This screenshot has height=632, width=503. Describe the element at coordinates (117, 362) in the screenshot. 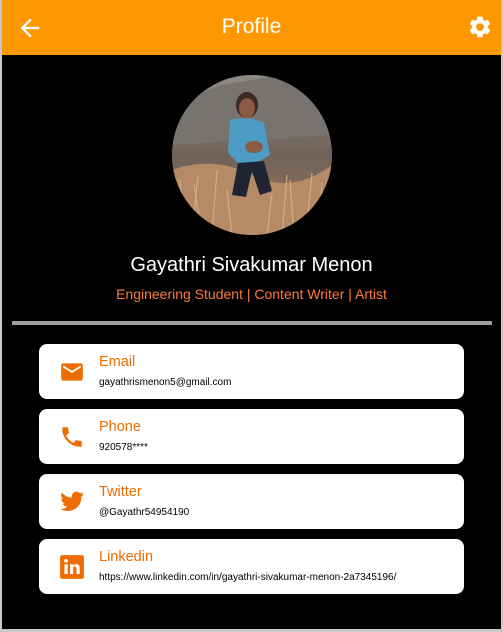

I see `contact-label: Email` at that location.